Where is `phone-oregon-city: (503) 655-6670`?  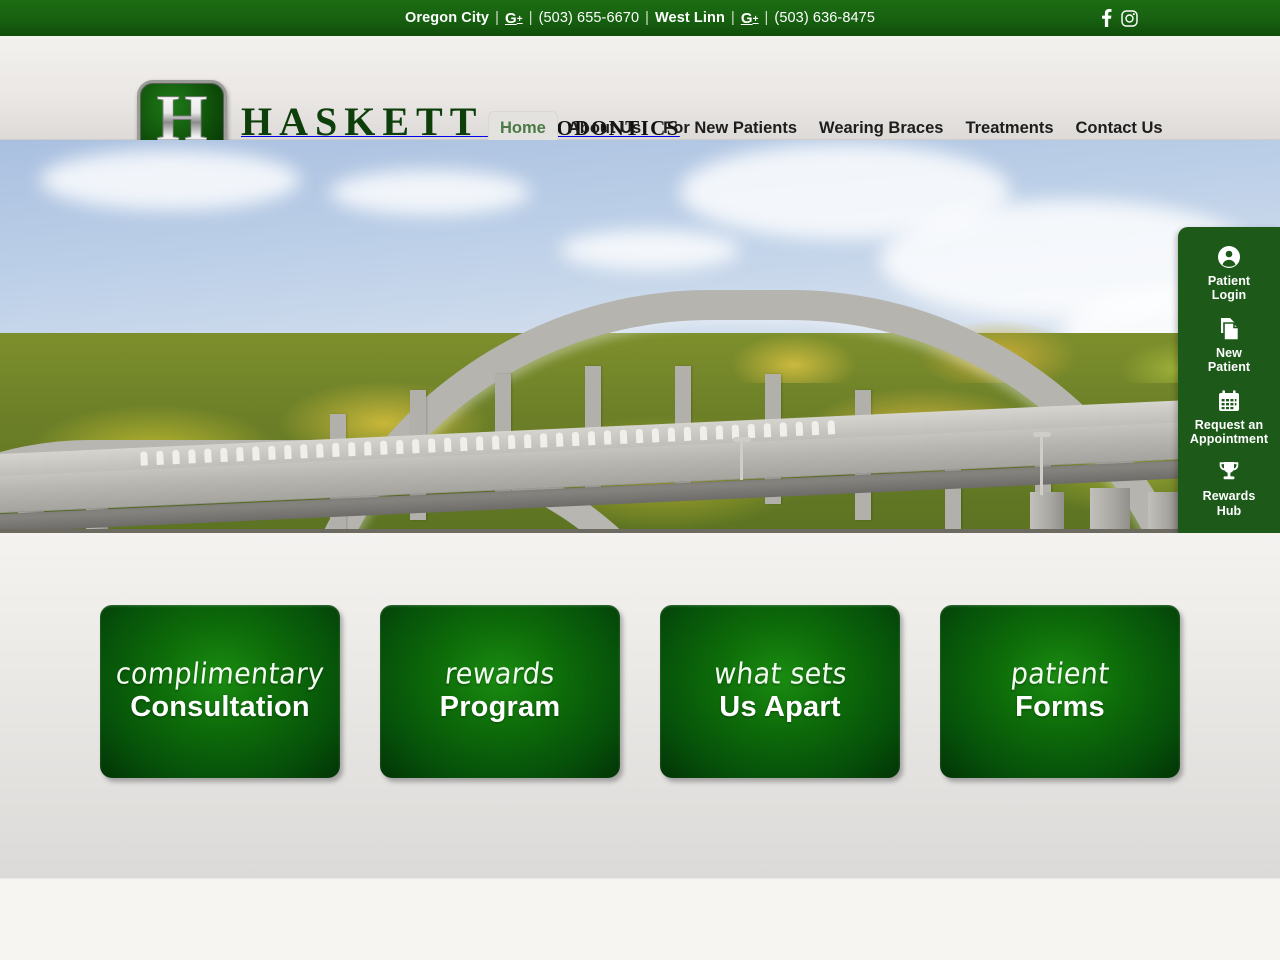
phone-oregon-city: (503) 655-6670 is located at coordinates (589, 18).